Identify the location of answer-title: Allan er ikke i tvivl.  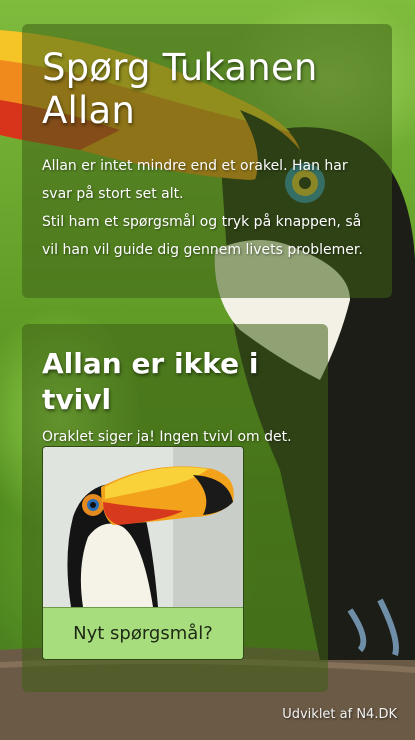
(150, 381).